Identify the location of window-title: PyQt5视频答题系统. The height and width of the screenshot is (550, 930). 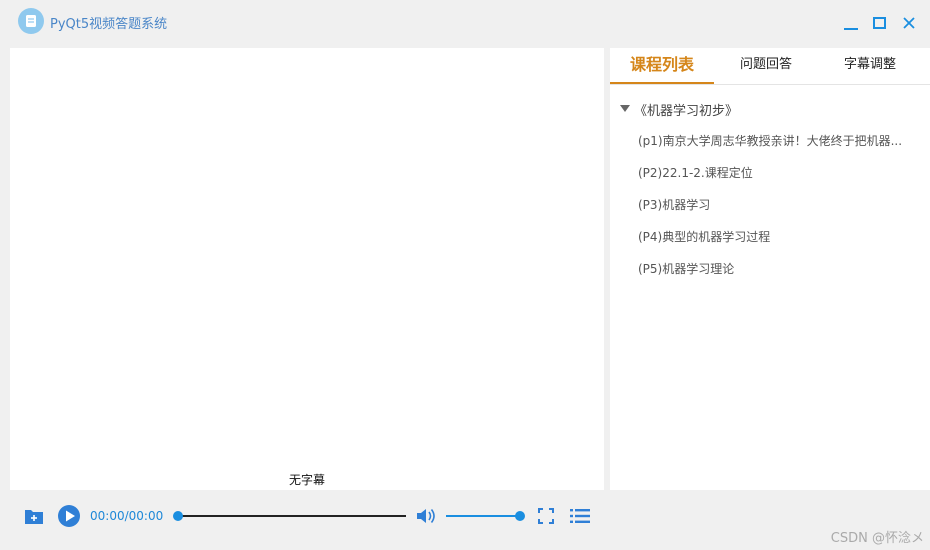
(109, 24).